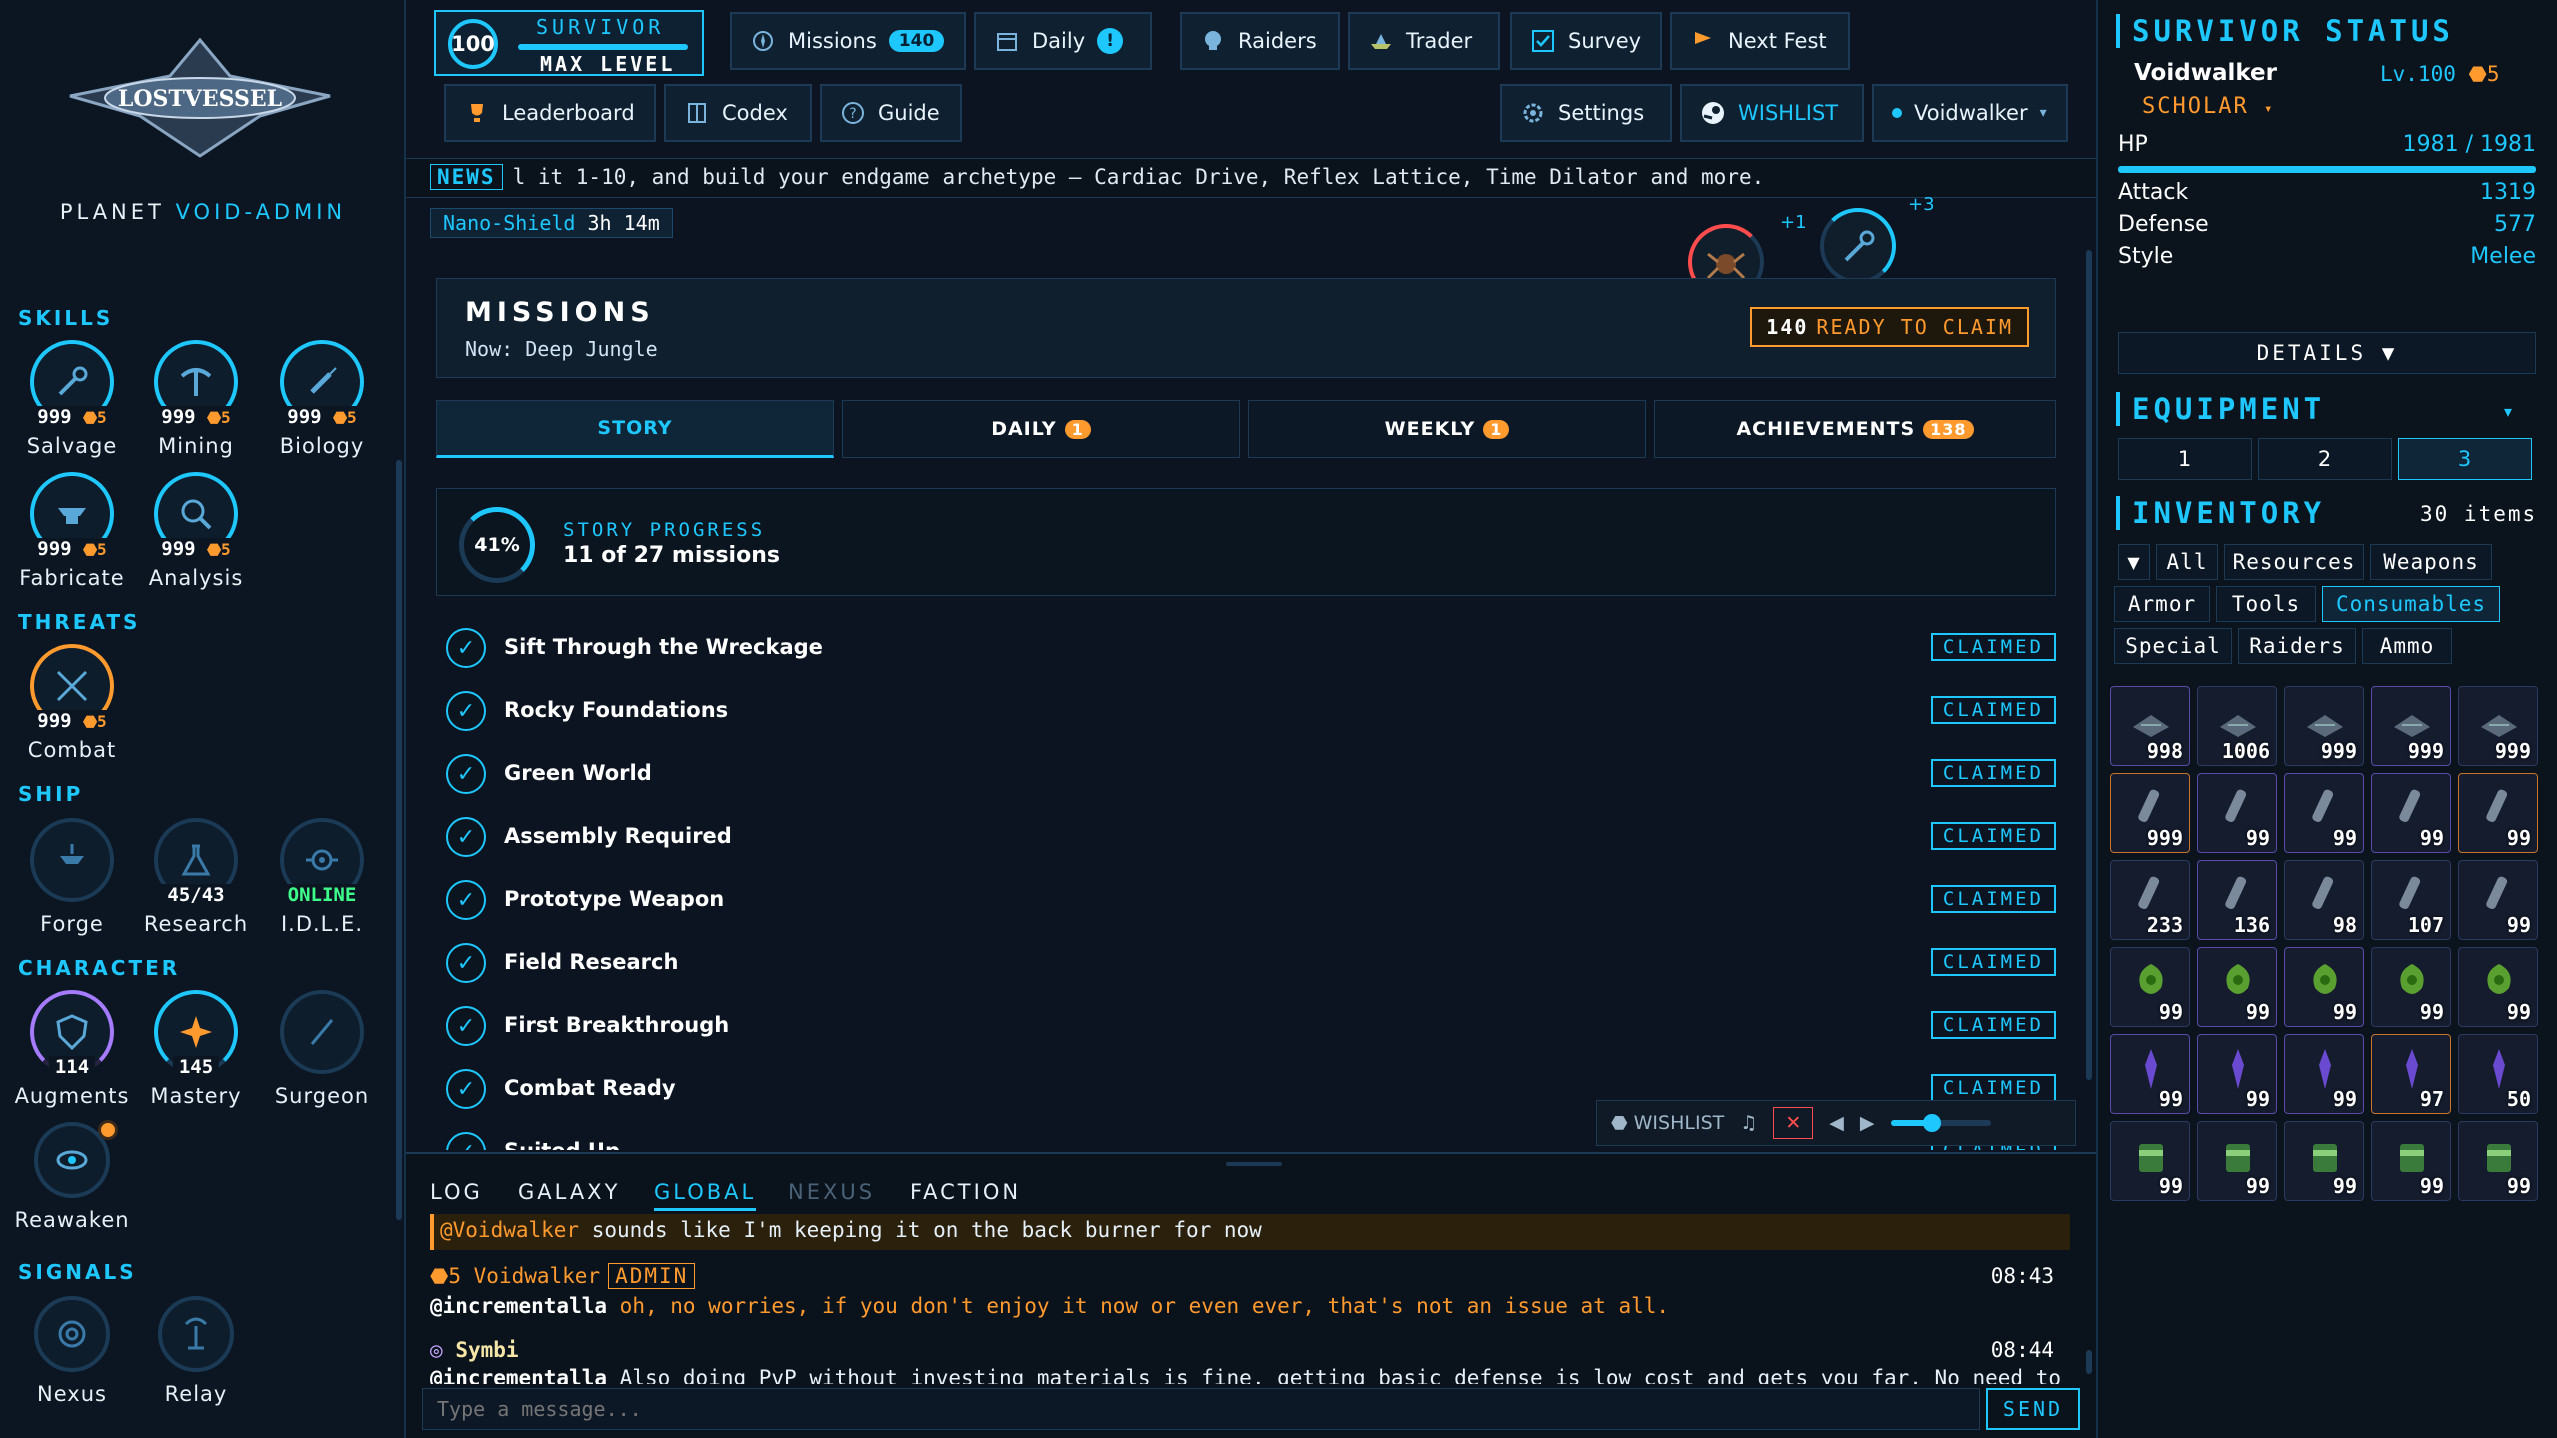 This screenshot has height=1438, width=2557. Describe the element at coordinates (1586, 41) in the screenshot. I see `survey-button: Survey` at that location.